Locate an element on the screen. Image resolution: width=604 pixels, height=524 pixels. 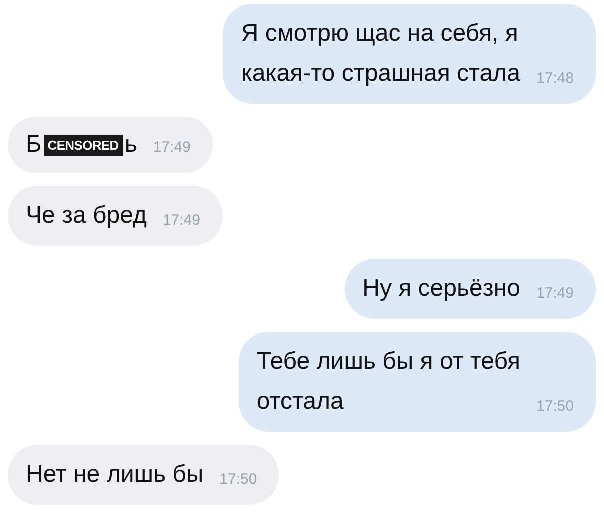
message-time: 17:48 is located at coordinates (555, 78).